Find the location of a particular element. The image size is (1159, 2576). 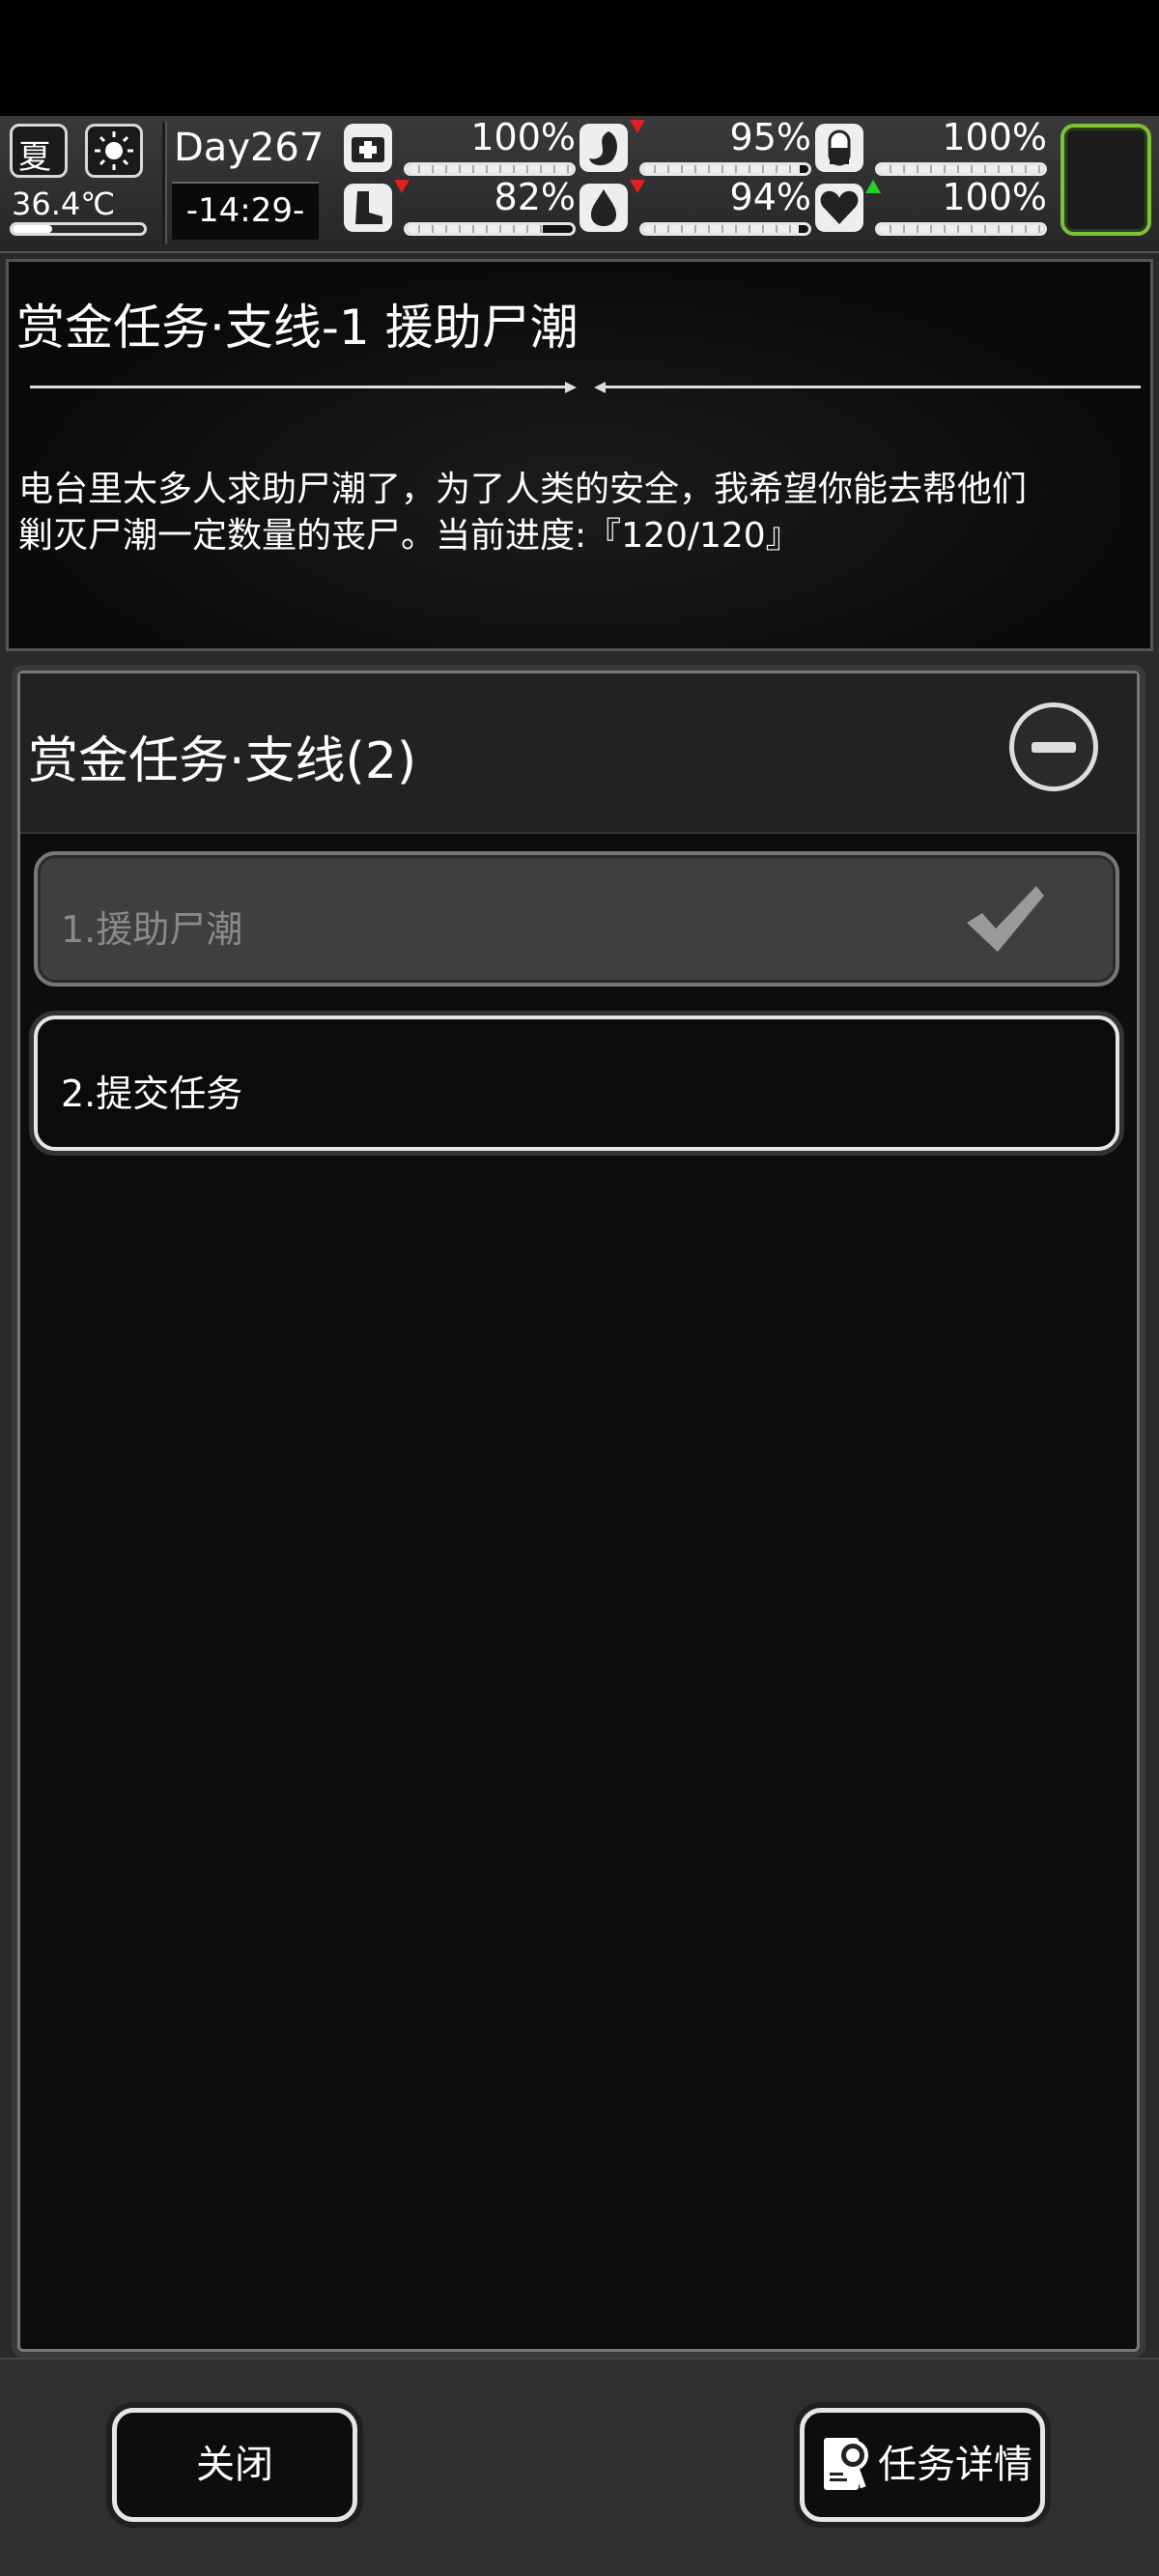

quest-step-label: 1.援助尸潮 is located at coordinates (152, 930).